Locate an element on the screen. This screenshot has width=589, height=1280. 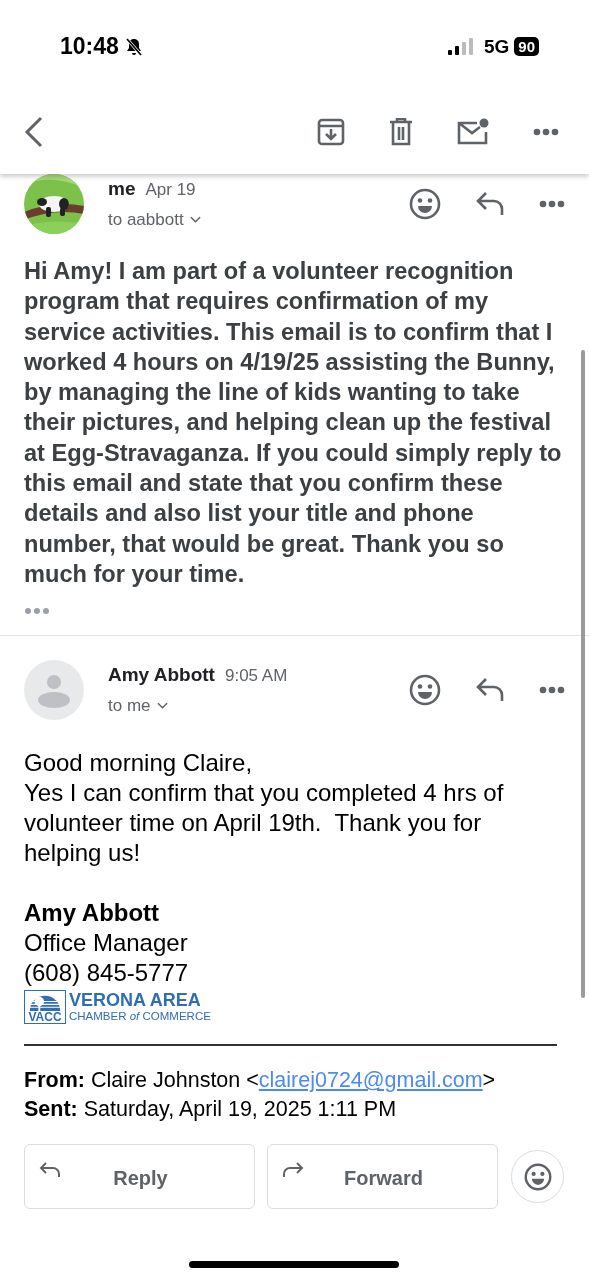
avatar-icon is located at coordinates (54, 690).